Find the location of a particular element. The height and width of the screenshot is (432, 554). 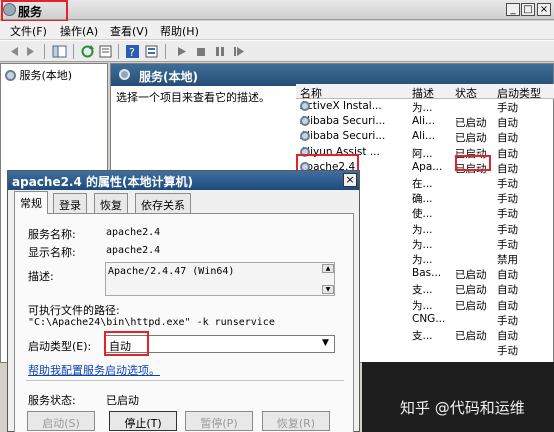

list-header: 名称 描述 状态 启动类型 is located at coordinates (425, 92).